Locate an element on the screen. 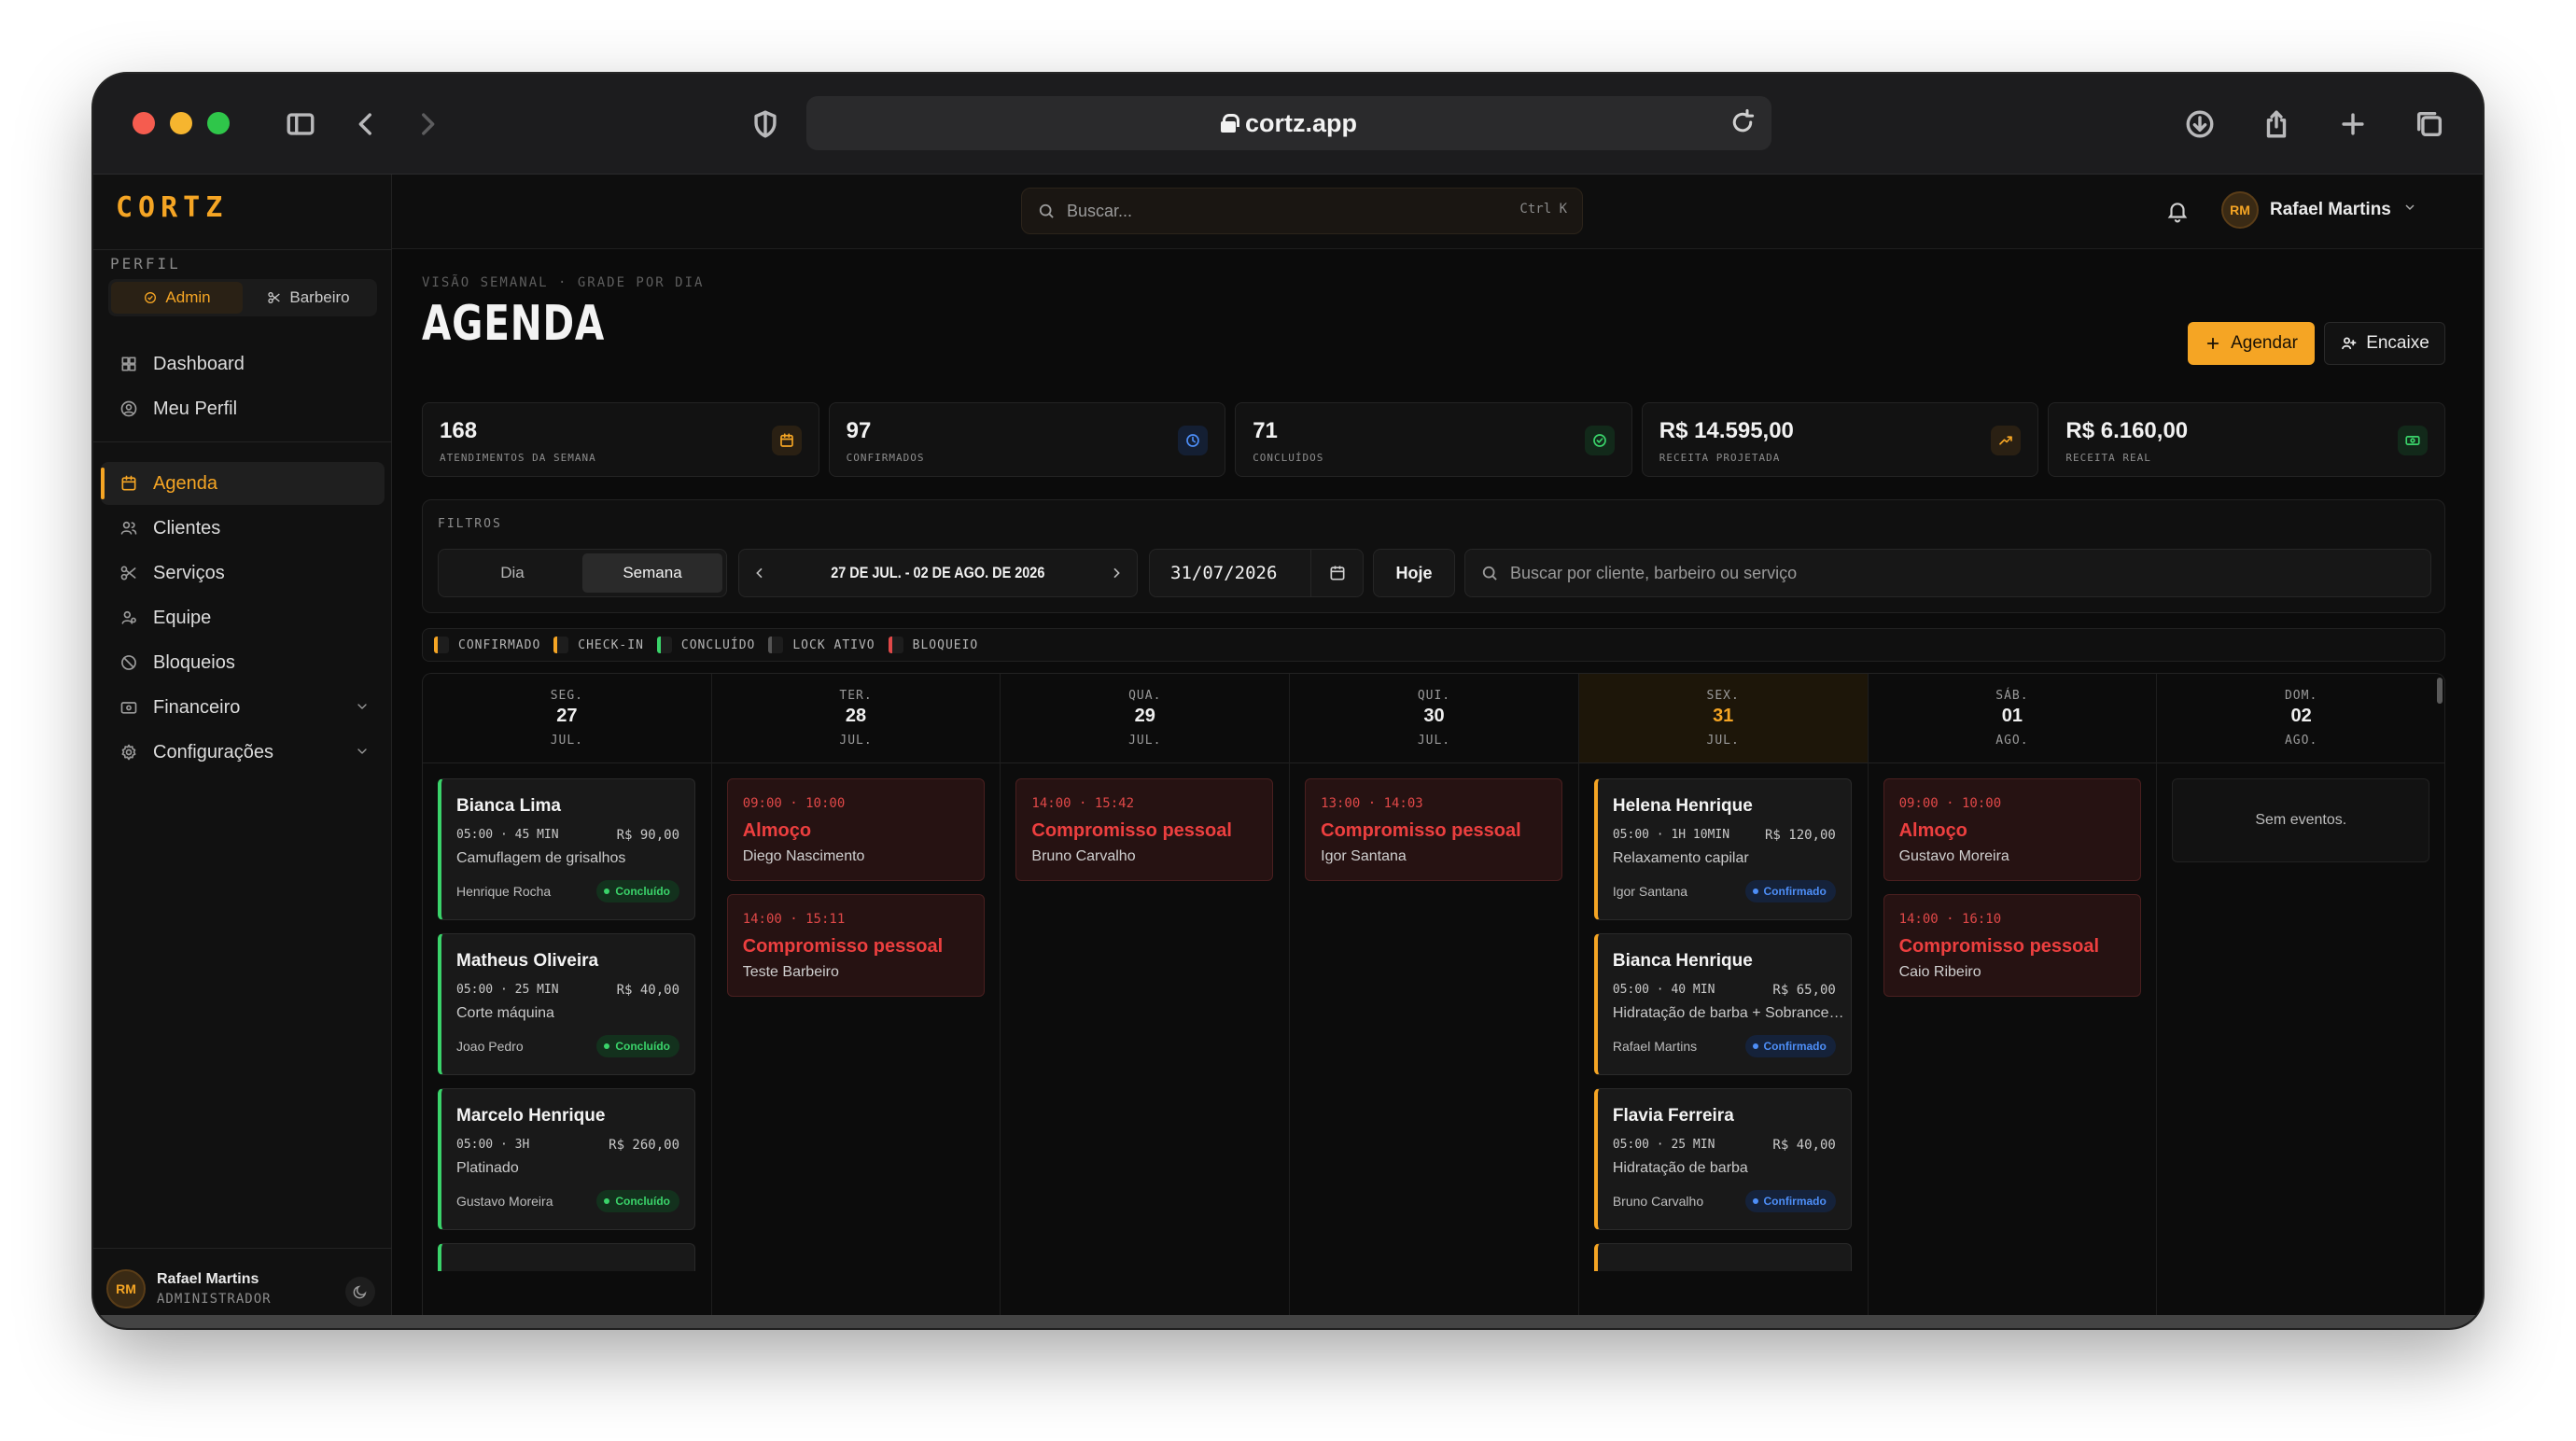 The height and width of the screenshot is (1441, 2576). sidebar-item-servicos: Serviços is located at coordinates (243, 574).